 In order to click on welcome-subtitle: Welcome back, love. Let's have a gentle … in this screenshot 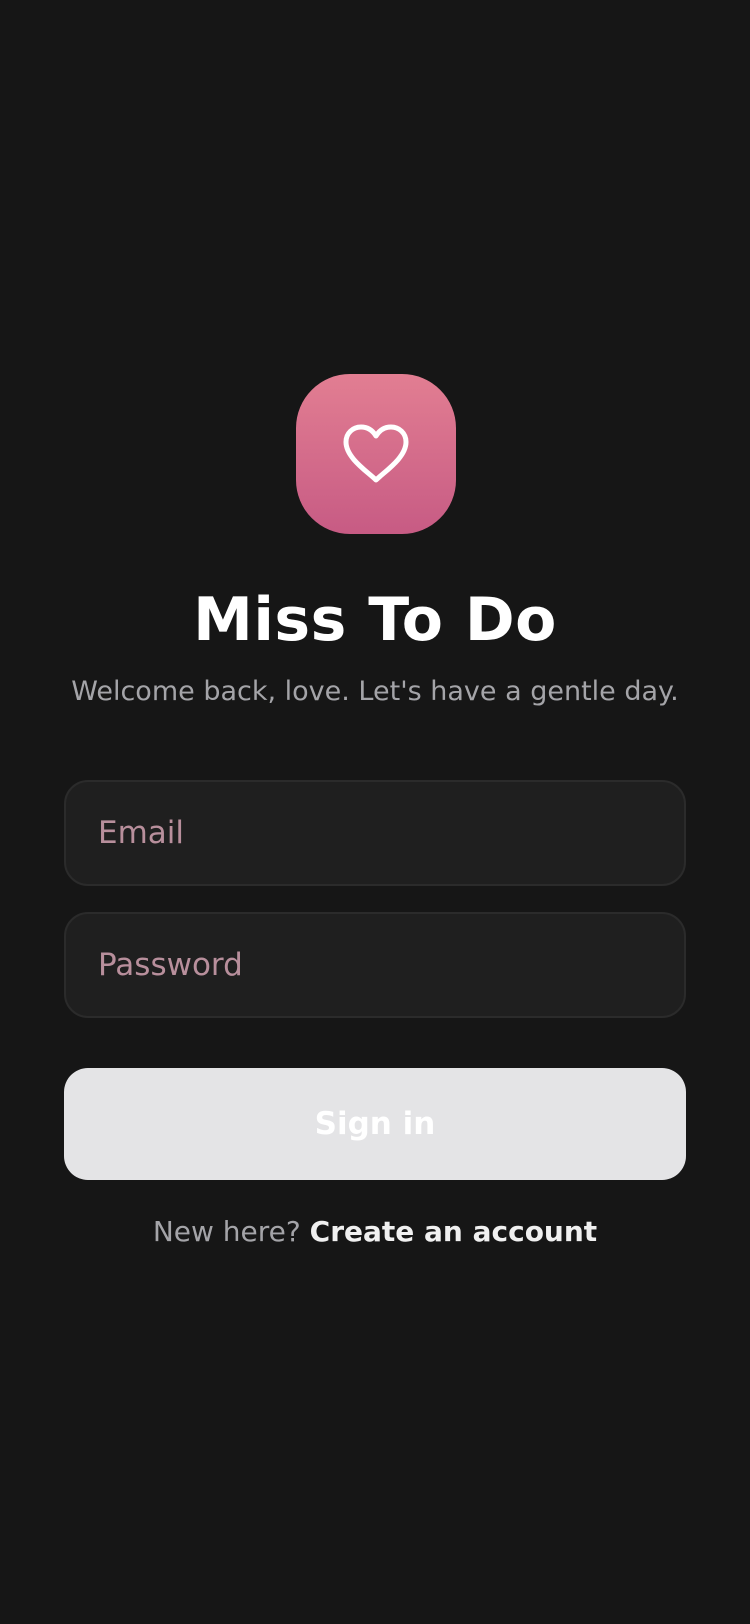, I will do `click(375, 691)`.